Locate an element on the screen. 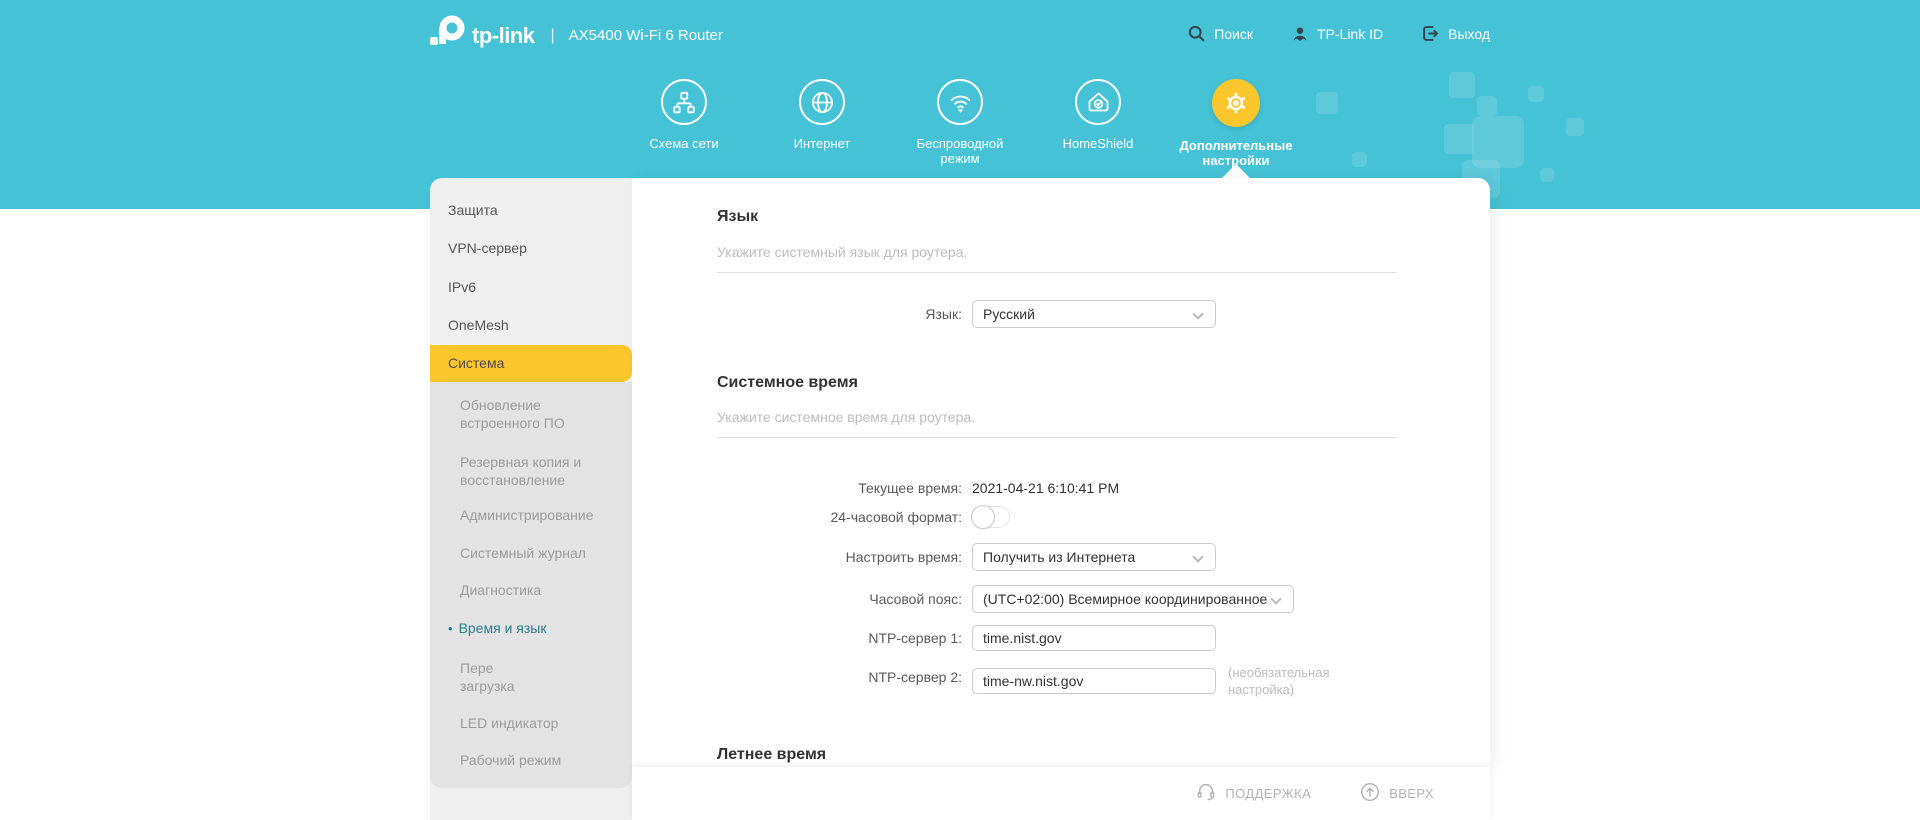  search-label: Поиск is located at coordinates (1233, 33).